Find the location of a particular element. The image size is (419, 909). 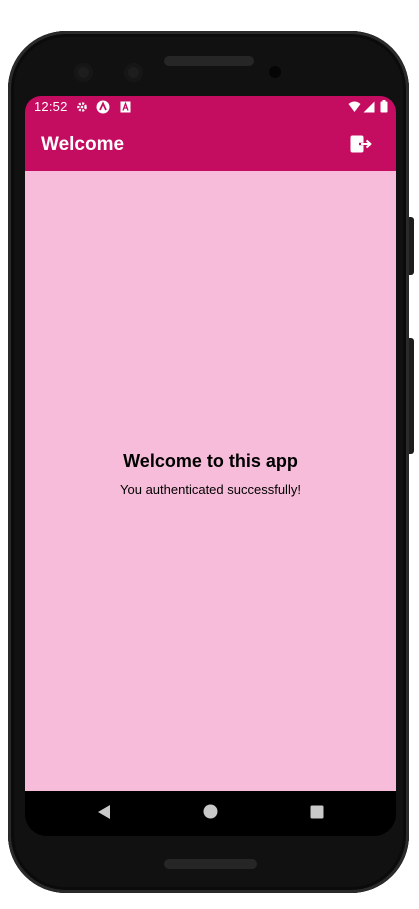

earpiece-speaker is located at coordinates (209, 61).